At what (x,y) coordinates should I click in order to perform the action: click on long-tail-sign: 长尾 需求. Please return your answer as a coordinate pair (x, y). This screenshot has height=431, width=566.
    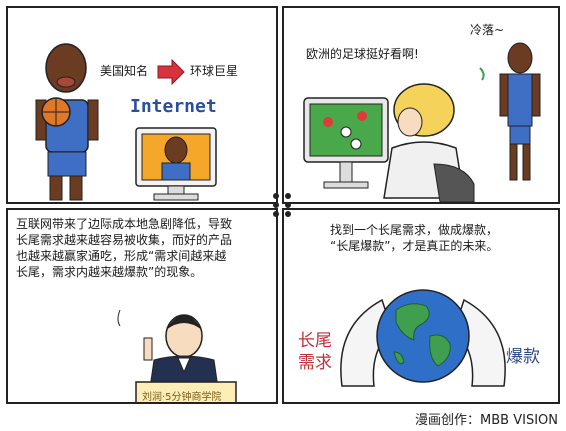
    Looking at the image, I should click on (315, 352).